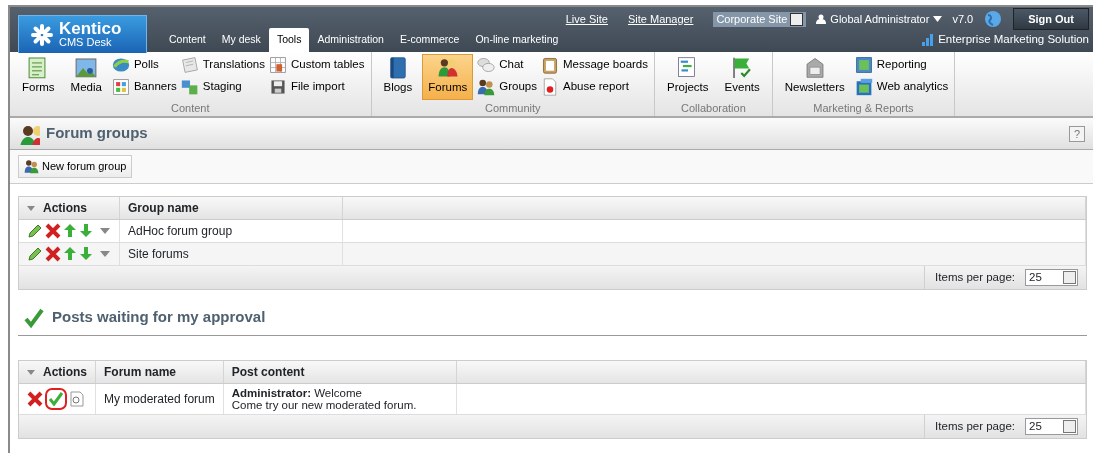 This screenshot has height=453, width=1093. I want to click on floppy-icon, so click(278, 87).